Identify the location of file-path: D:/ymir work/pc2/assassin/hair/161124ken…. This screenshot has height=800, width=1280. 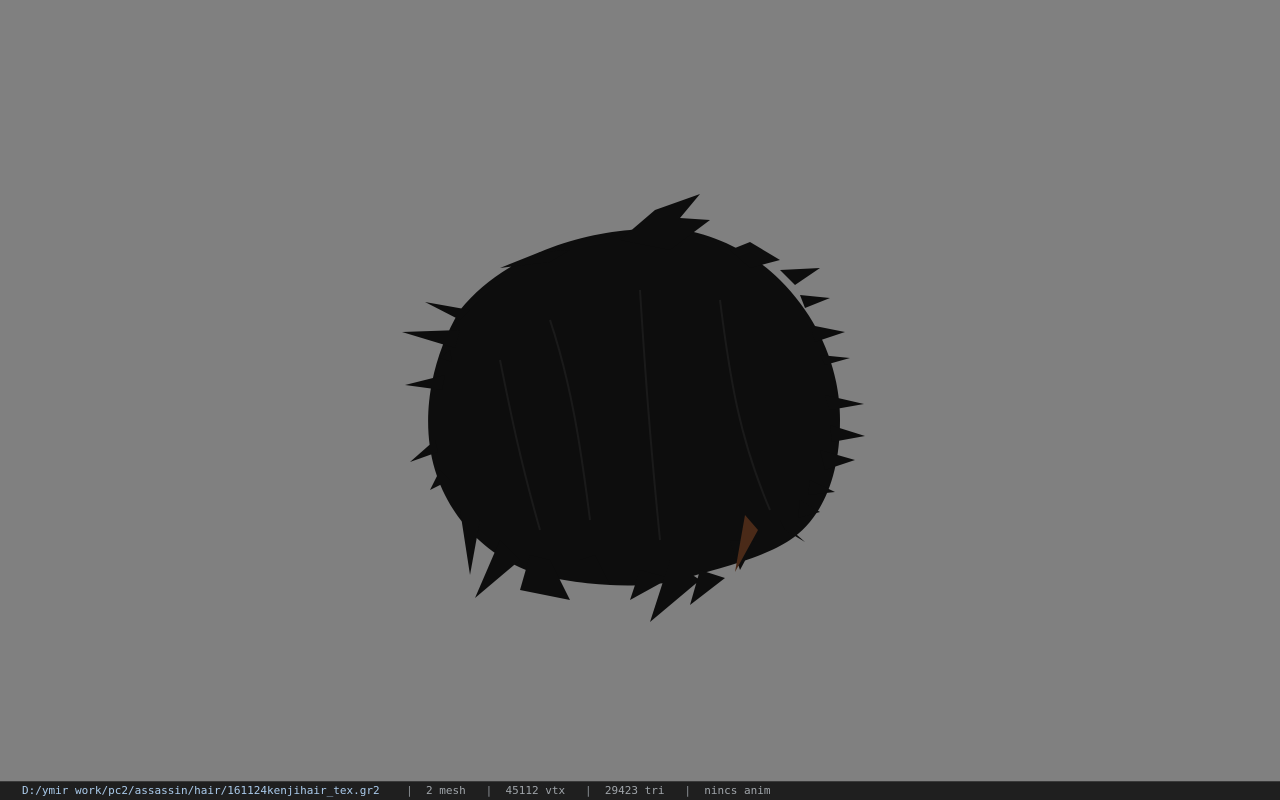
(201, 790).